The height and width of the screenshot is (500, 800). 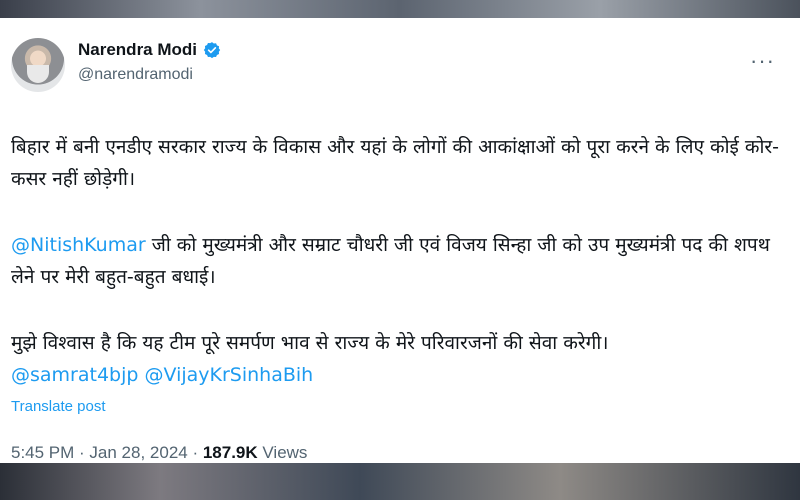 I want to click on author-row: Narendra Modi, so click(x=149, y=50).